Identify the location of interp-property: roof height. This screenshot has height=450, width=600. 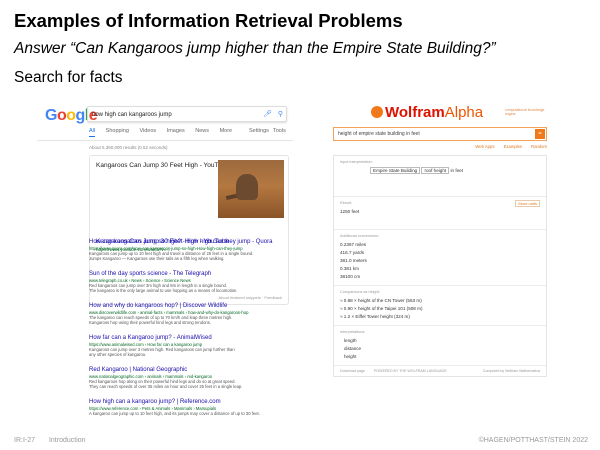
(435, 170).